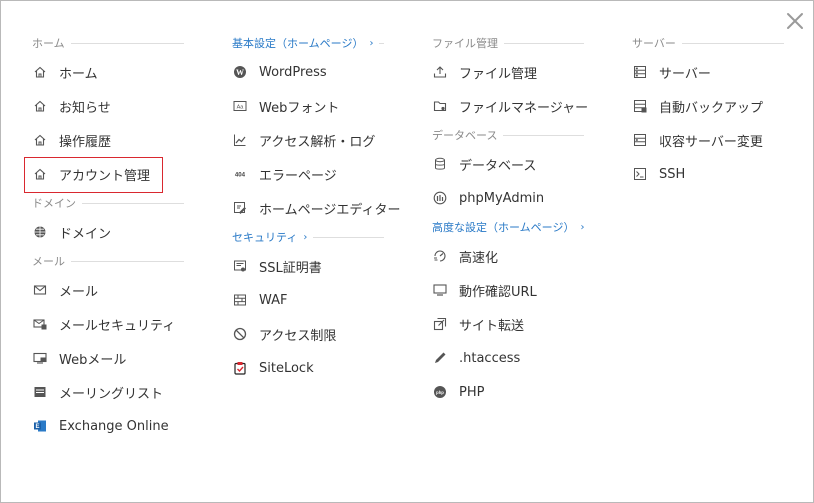 The width and height of the screenshot is (814, 503). I want to click on menu-item-label: SSH, so click(672, 174).